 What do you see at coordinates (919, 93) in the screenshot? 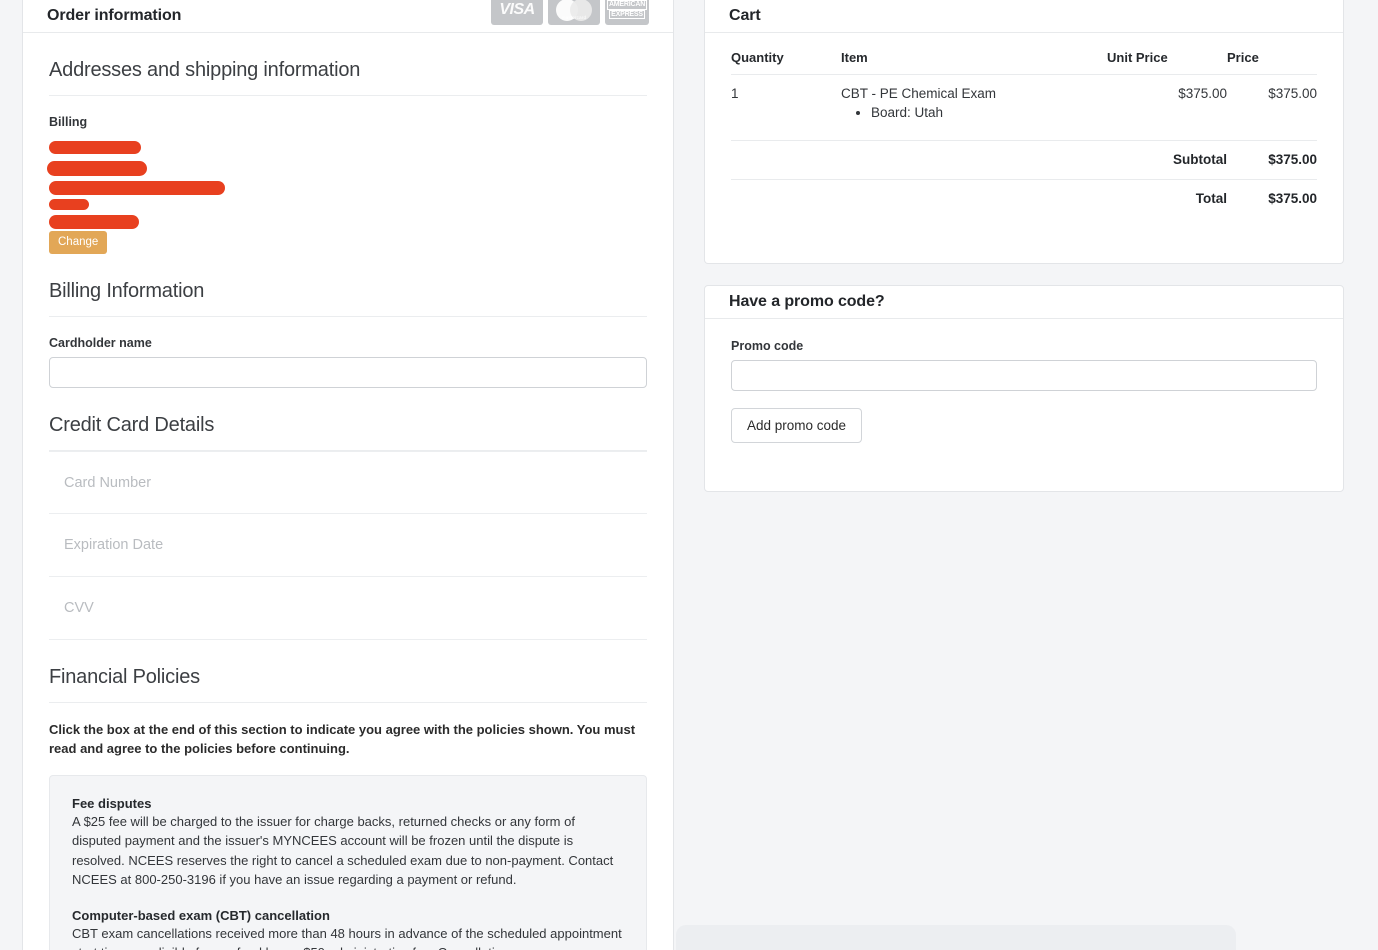
I see `item-name: CBT - PE Chemical Exam` at bounding box center [919, 93].